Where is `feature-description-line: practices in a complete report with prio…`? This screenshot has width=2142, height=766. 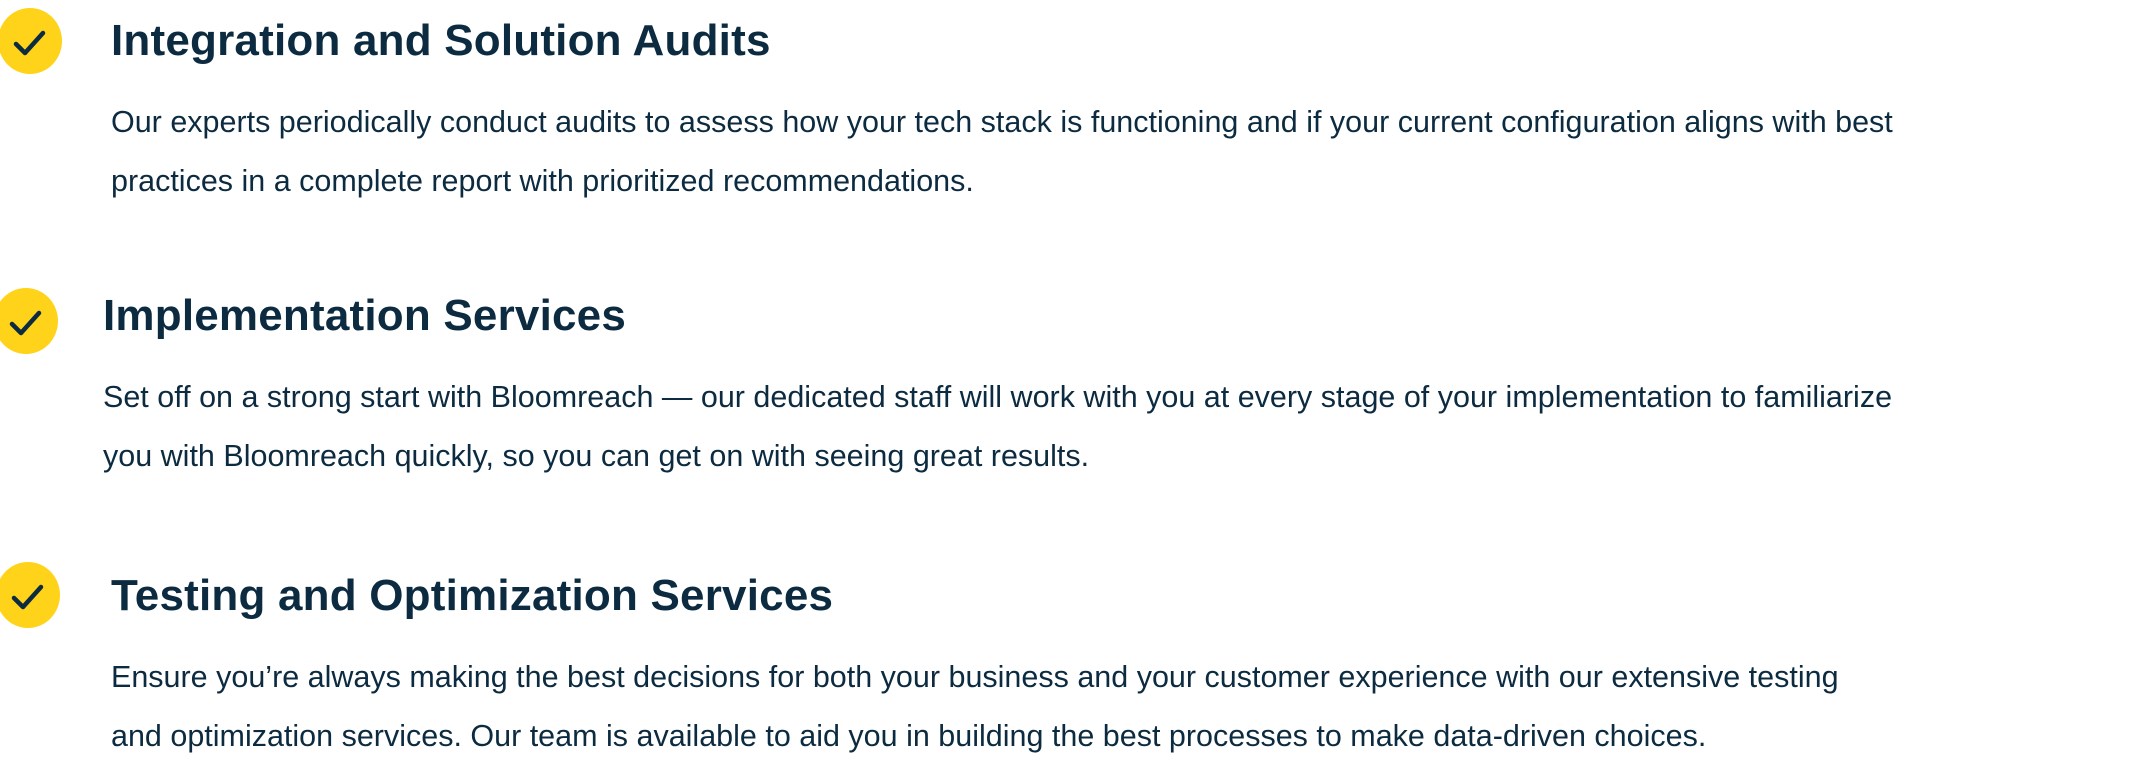
feature-description-line: practices in a complete report with prio… is located at coordinates (542, 181).